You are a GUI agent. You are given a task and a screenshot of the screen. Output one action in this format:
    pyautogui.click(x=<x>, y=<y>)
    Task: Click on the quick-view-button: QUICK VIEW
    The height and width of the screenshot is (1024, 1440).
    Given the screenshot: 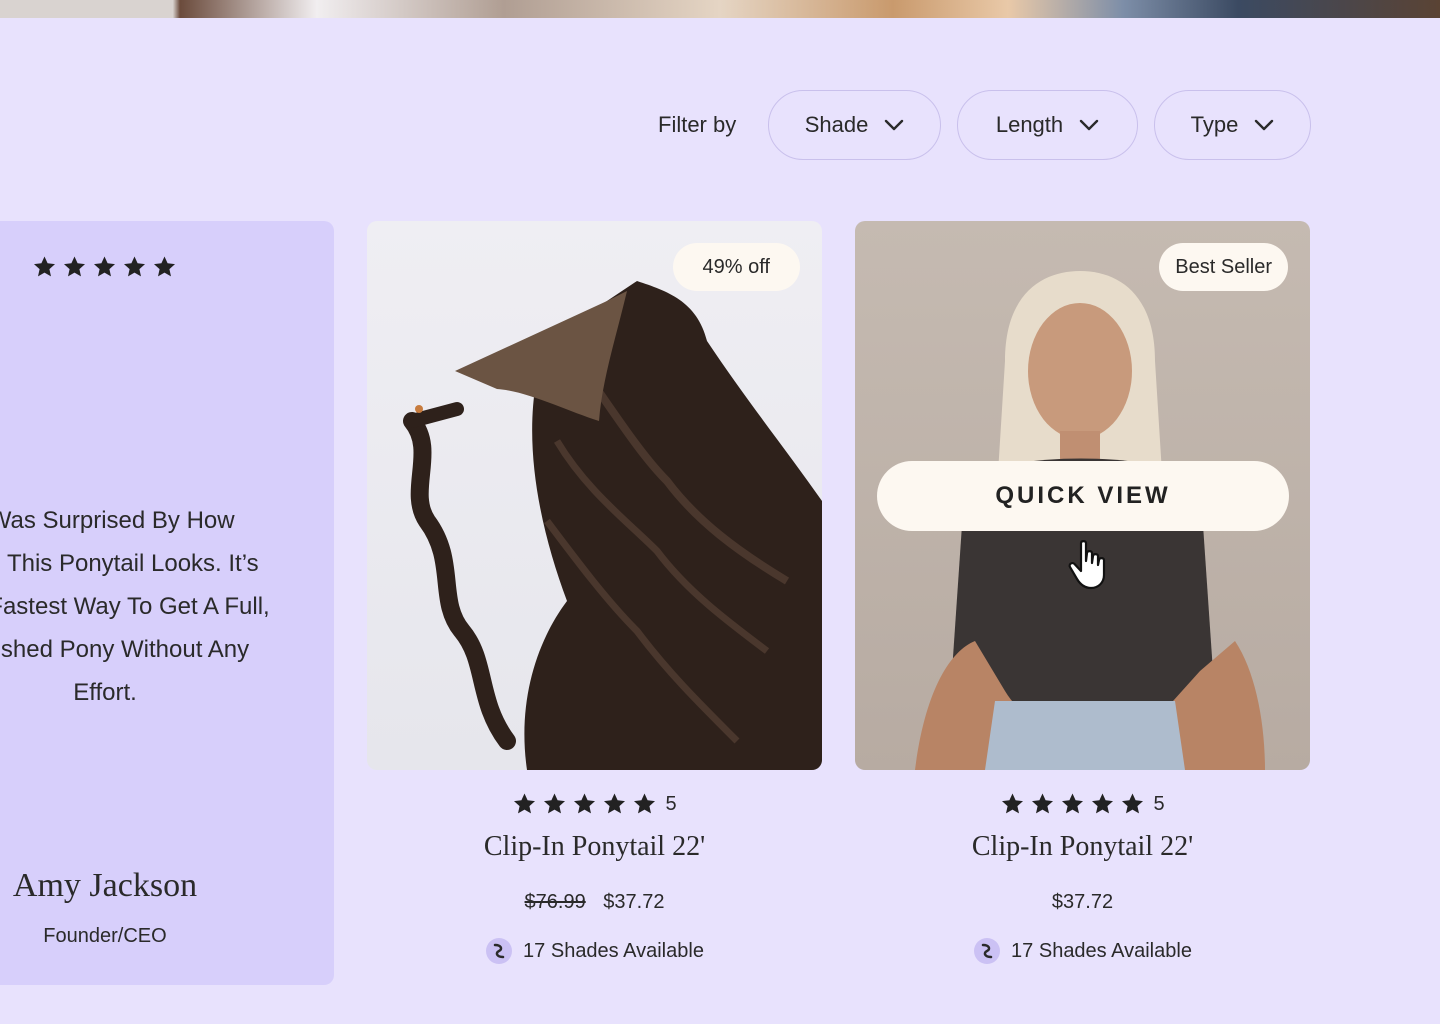 What is the action you would take?
    pyautogui.click(x=1083, y=496)
    